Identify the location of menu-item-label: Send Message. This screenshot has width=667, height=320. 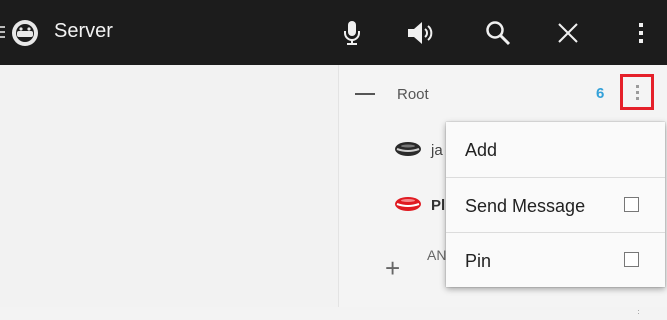
(525, 206).